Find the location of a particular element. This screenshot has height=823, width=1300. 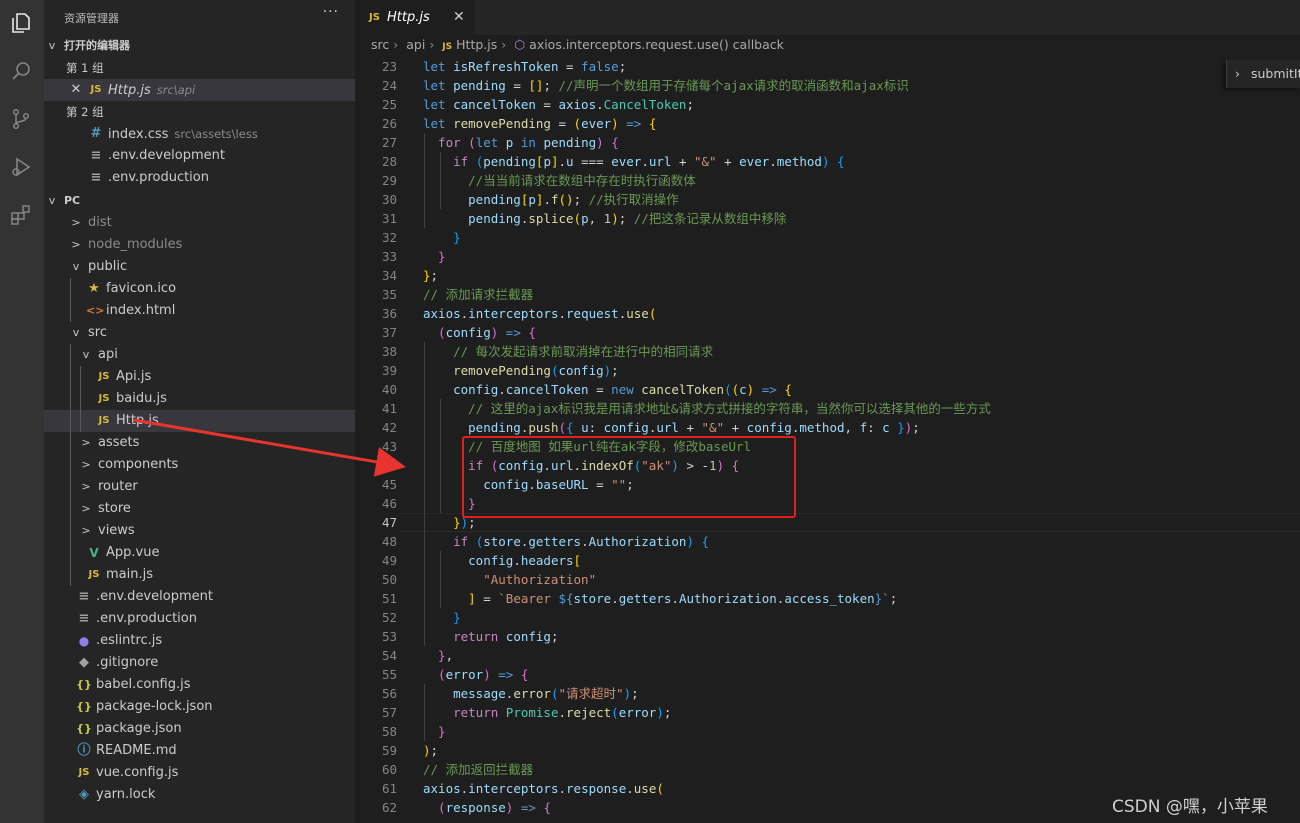

code-token: let is located at coordinates (438, 104).